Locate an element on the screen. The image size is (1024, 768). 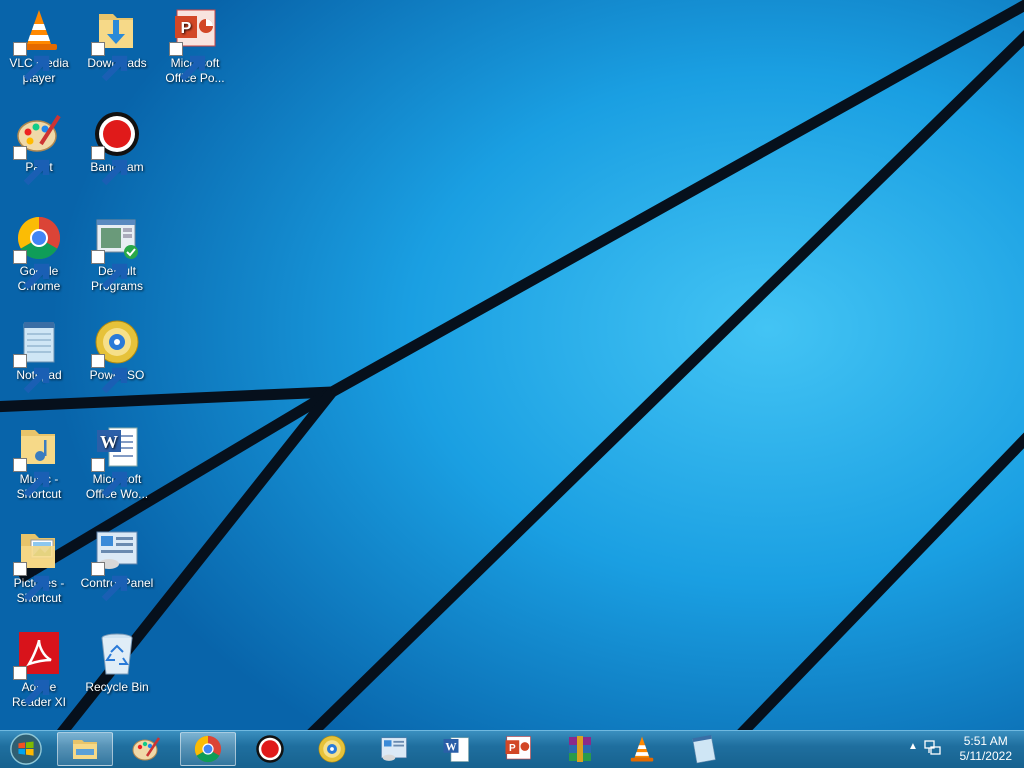
desktop-icon-control-panel: Control Panel is located at coordinates (117, 564).